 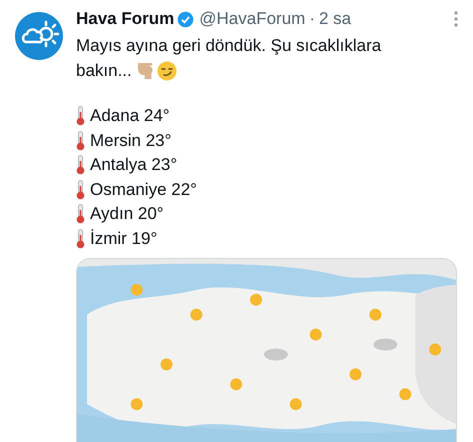 What do you see at coordinates (335, 19) in the screenshot?
I see `post-time: 2 sa` at bounding box center [335, 19].